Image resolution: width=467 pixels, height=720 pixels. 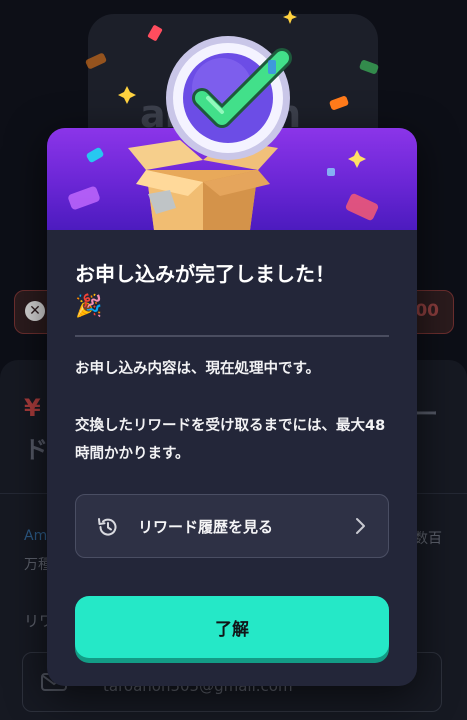 I want to click on party-popper-icon: 🎉, so click(x=89, y=306).